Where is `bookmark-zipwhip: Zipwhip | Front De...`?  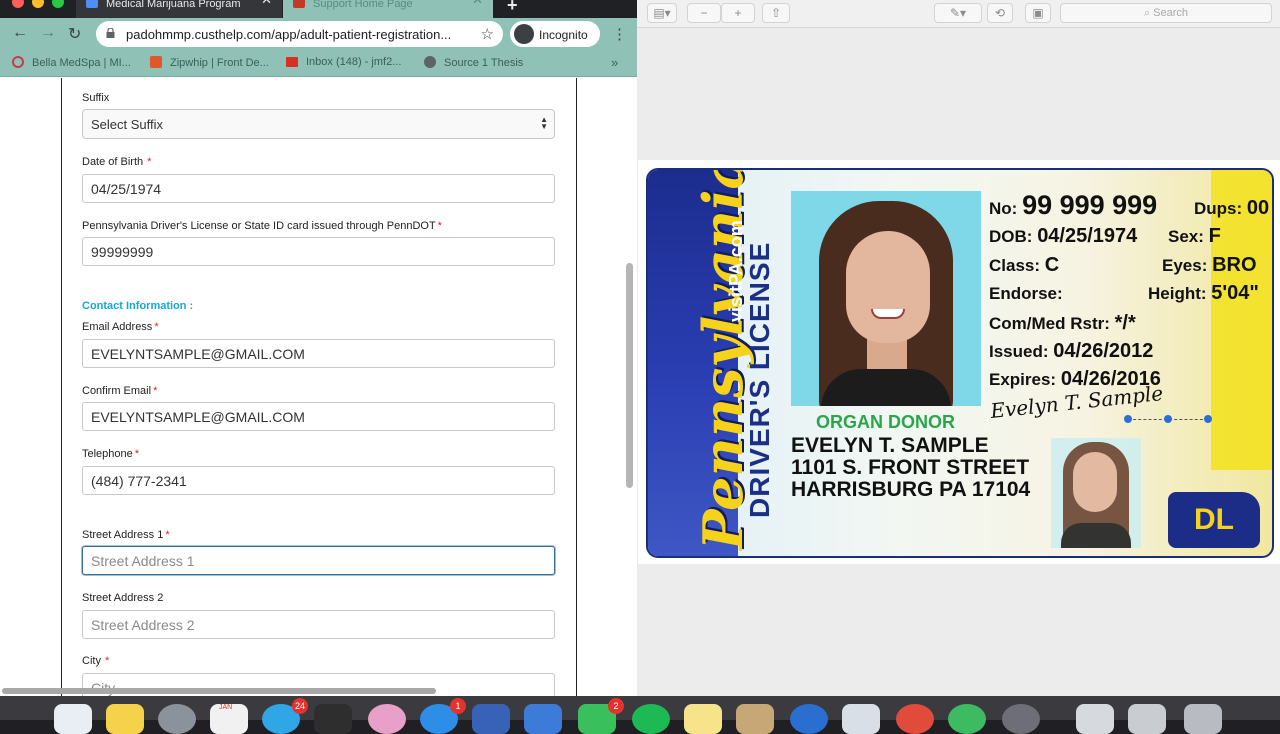
bookmark-zipwhip: Zipwhip | Front De... is located at coordinates (209, 62).